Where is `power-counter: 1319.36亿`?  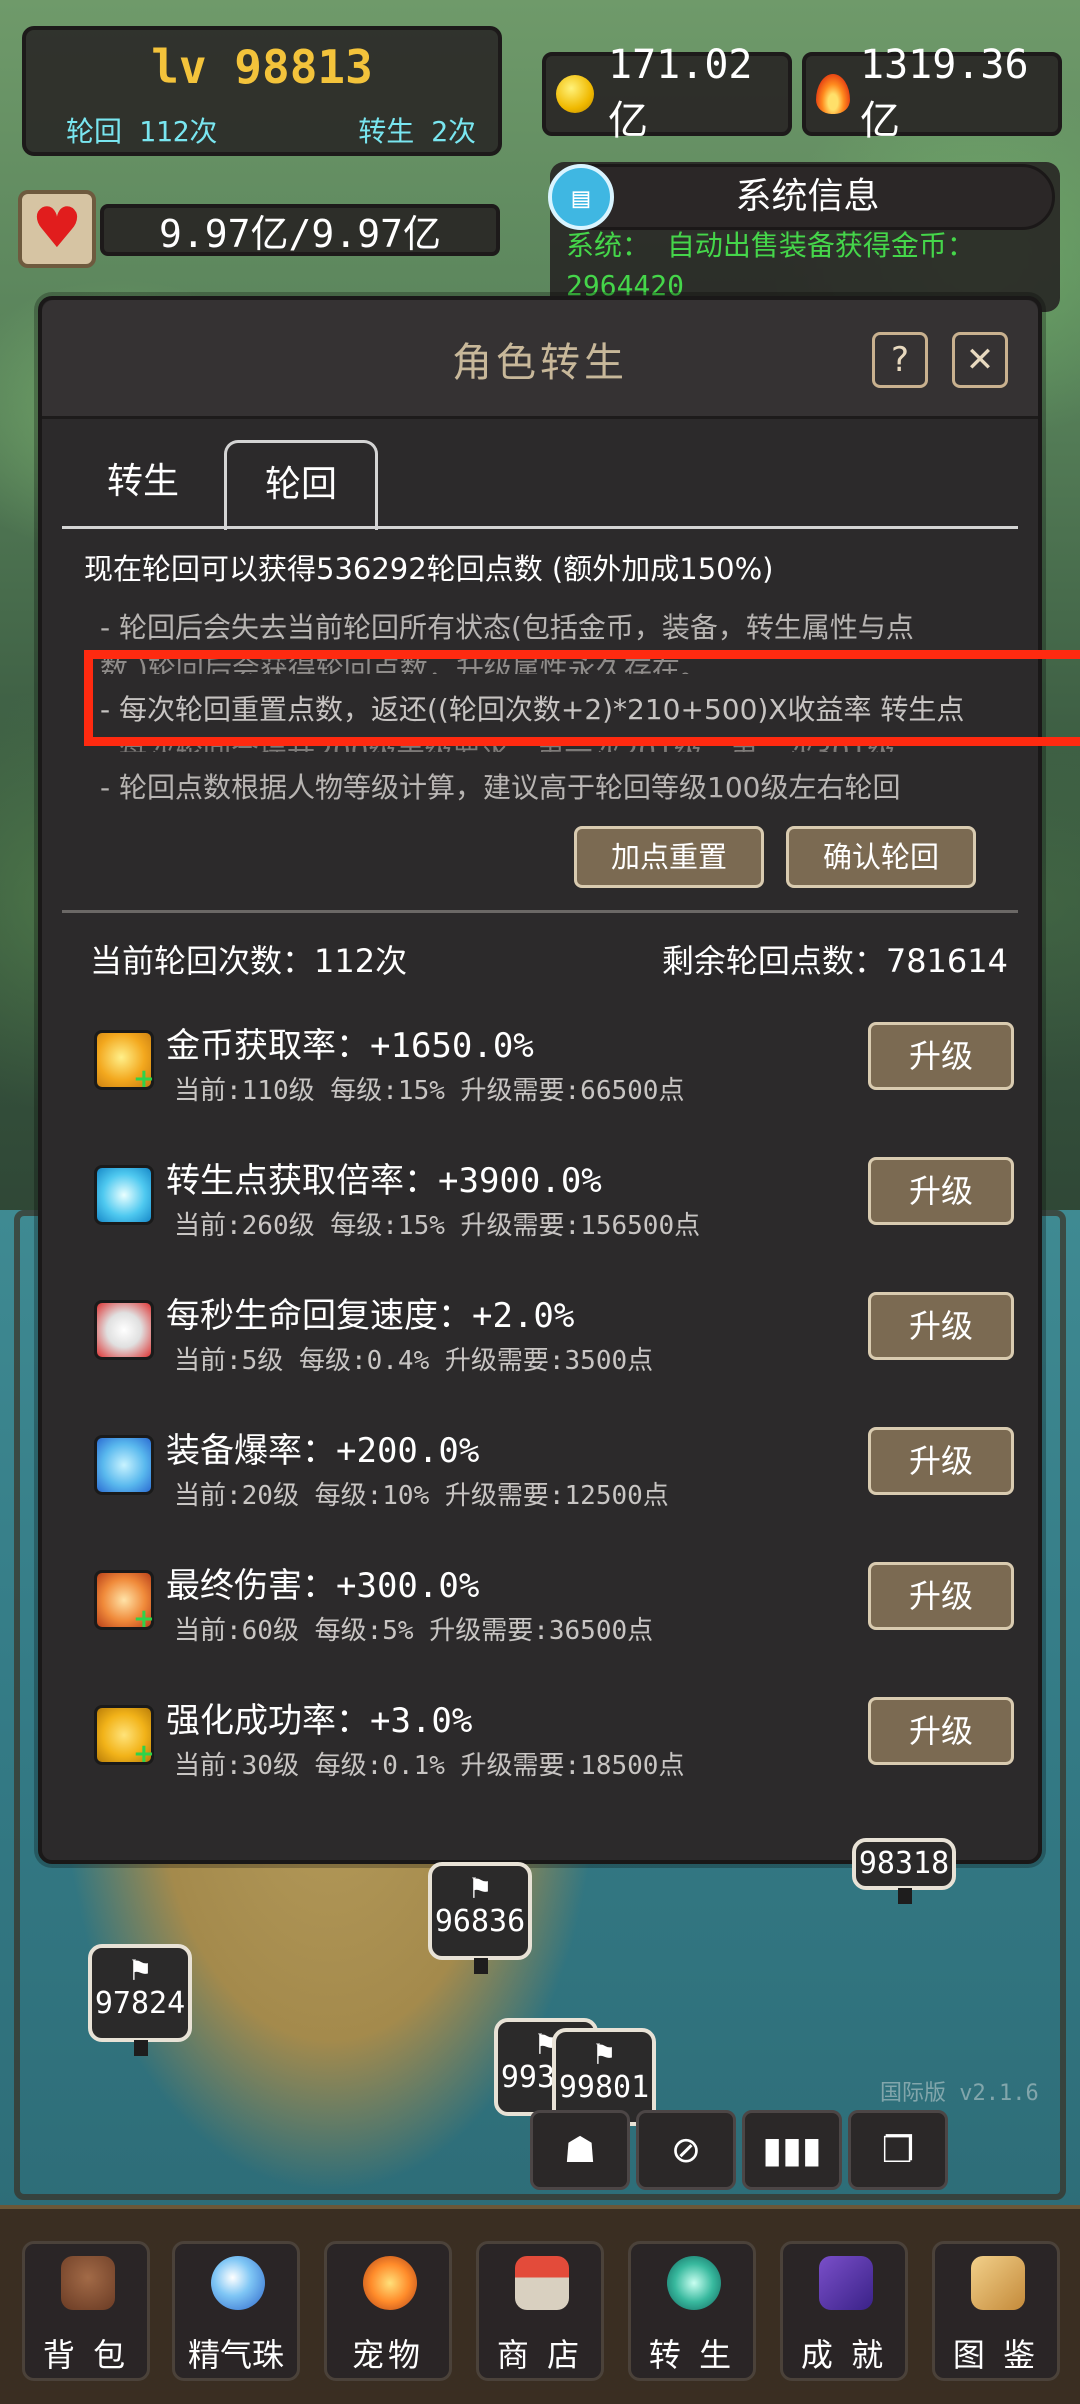
power-counter: 1319.36亿 is located at coordinates (932, 93).